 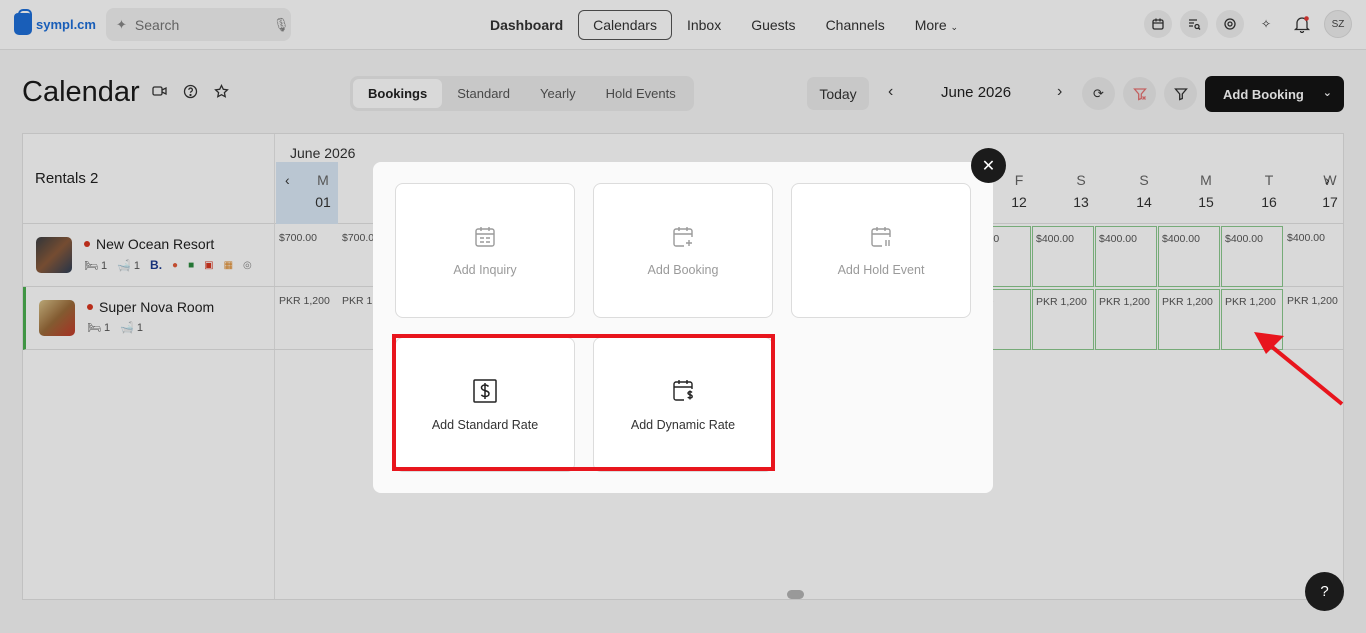 What do you see at coordinates (988, 165) in the screenshot?
I see `close-icon: ✕` at bounding box center [988, 165].